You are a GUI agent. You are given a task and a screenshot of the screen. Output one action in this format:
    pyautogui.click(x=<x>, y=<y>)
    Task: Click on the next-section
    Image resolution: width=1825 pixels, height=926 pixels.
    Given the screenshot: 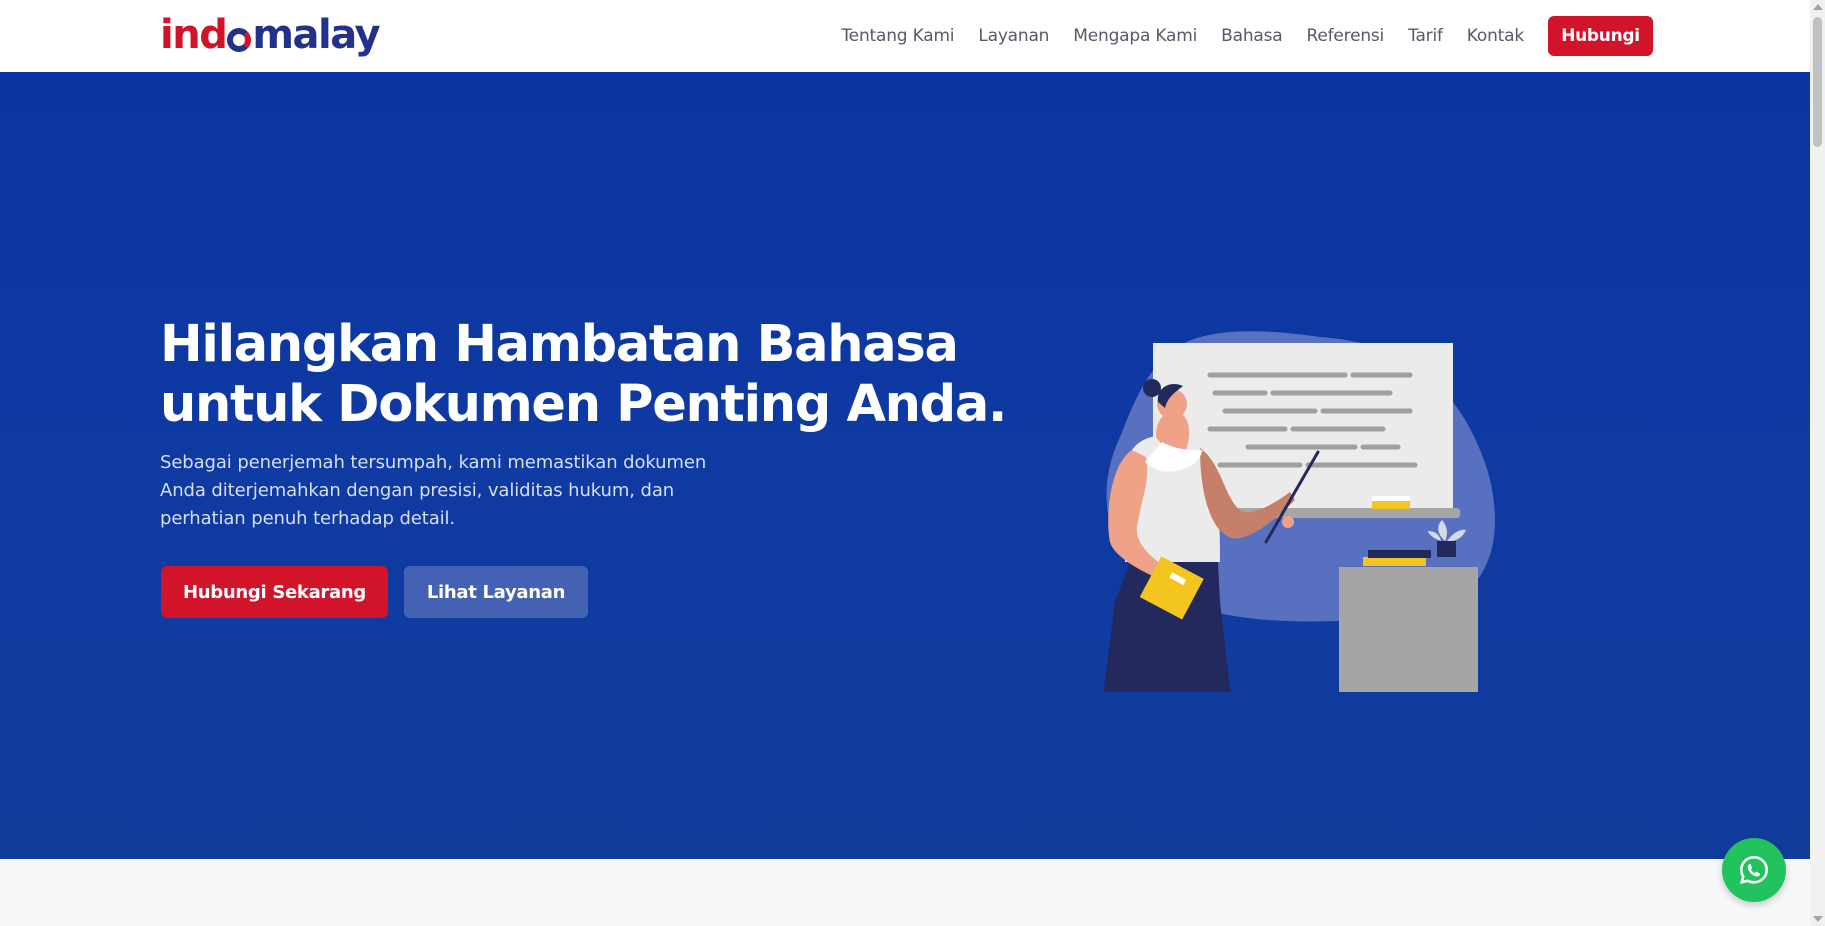 What is the action you would take?
    pyautogui.click(x=905, y=892)
    